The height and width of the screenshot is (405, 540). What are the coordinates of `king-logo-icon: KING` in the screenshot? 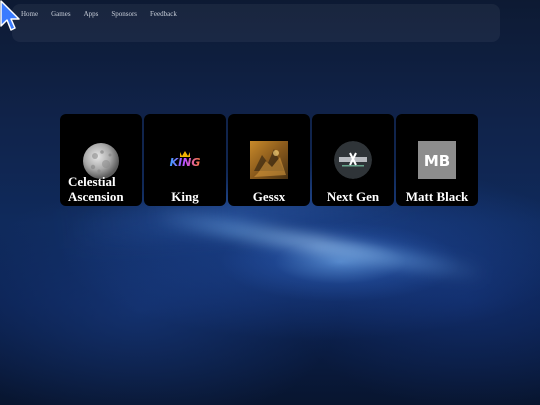 It's located at (185, 160).